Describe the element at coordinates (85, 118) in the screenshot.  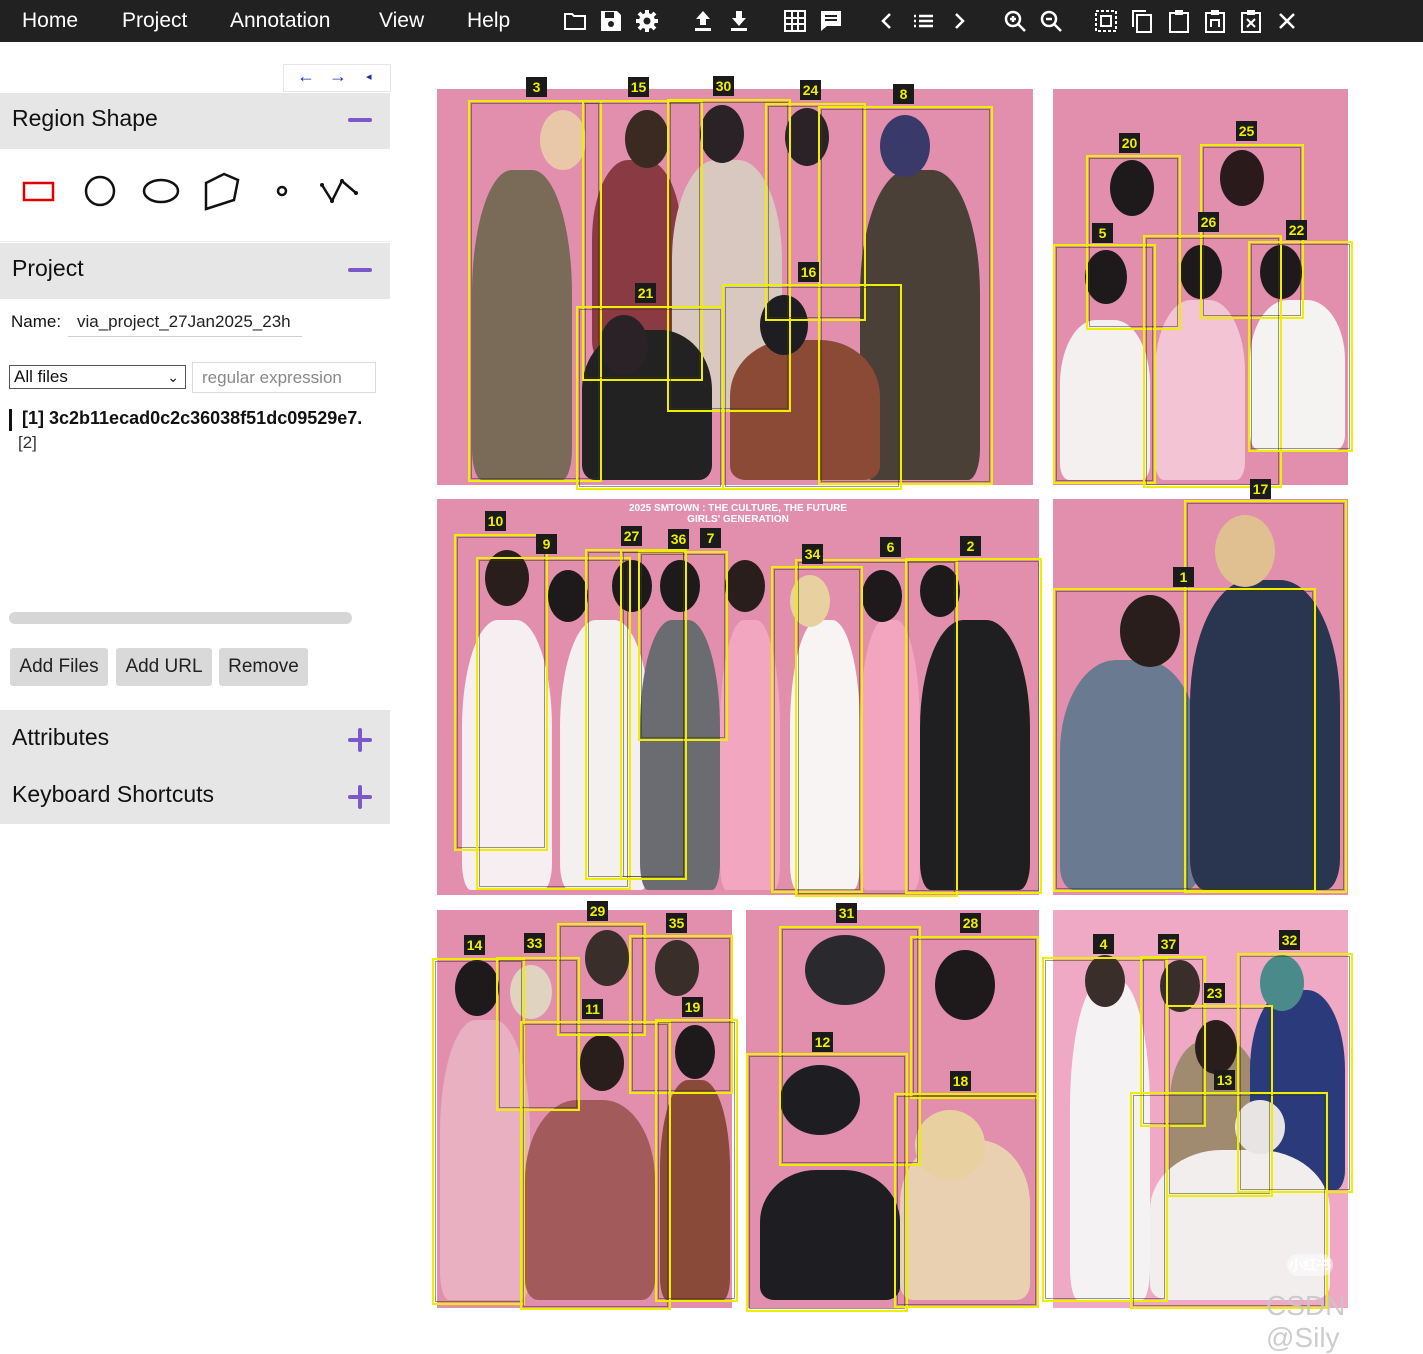
I see `region-shape-title: Region Shape` at that location.